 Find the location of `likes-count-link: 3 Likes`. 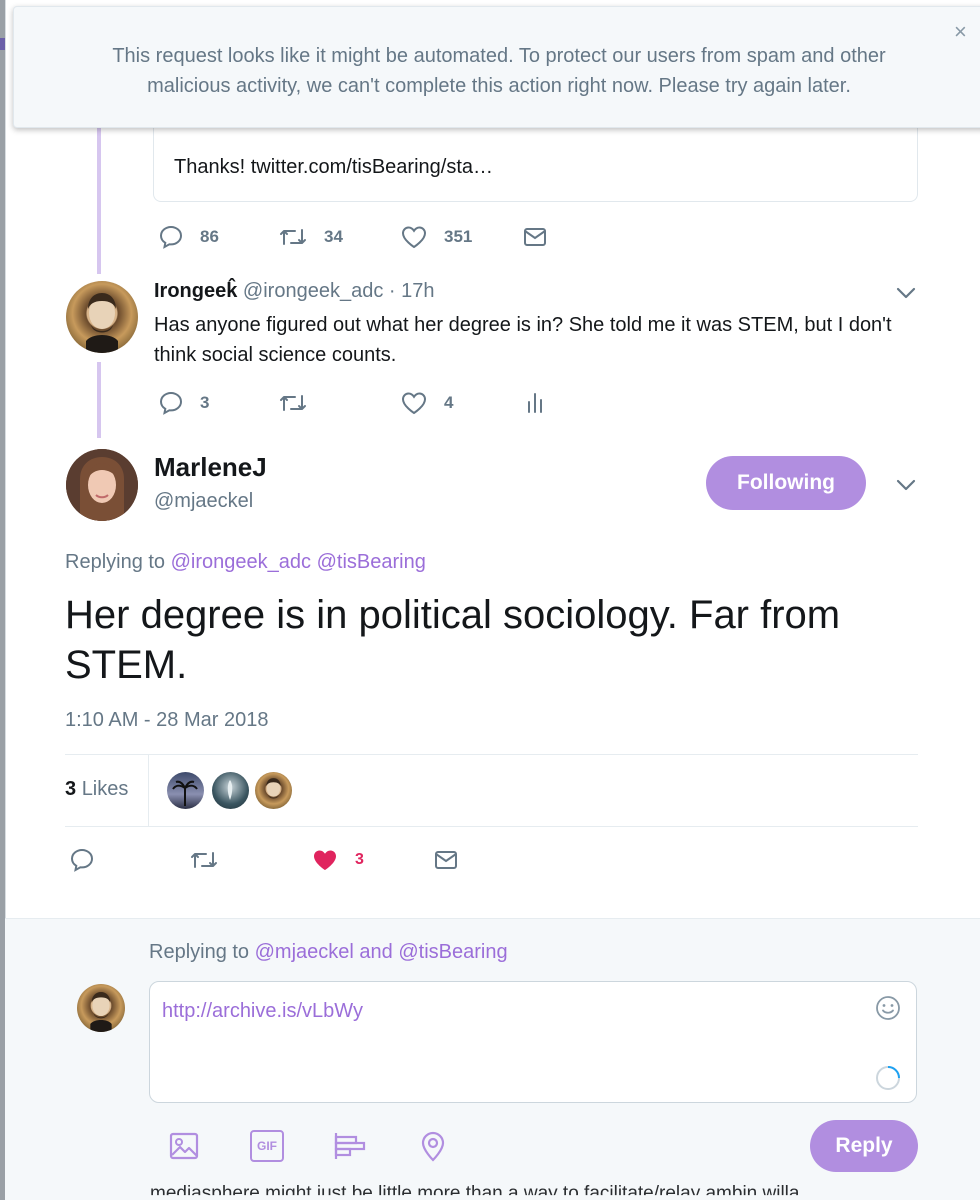

likes-count-link: 3 Likes is located at coordinates (96, 789).